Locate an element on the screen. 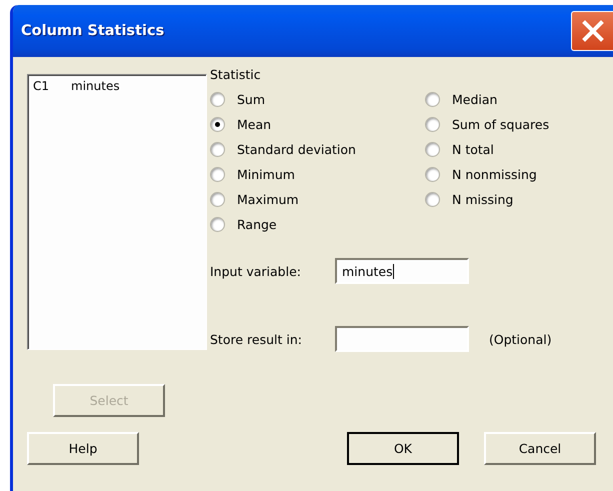 Image resolution: width=613 pixels, height=491 pixels. field-label: Input variable: is located at coordinates (256, 271).